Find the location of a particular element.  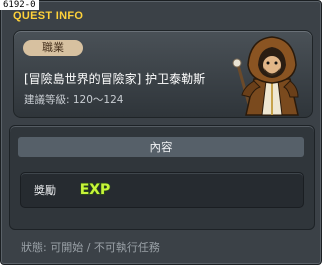

window-title: QUEST INFO is located at coordinates (48, 16).